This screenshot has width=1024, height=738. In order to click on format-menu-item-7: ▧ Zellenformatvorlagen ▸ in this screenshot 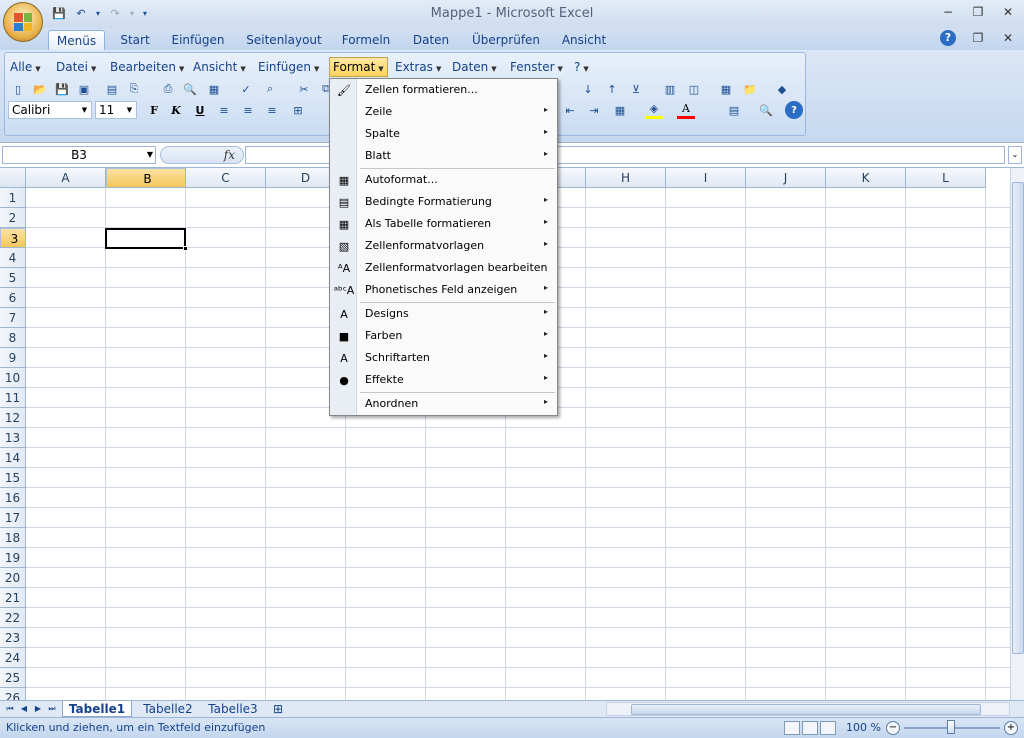, I will do `click(443, 246)`.